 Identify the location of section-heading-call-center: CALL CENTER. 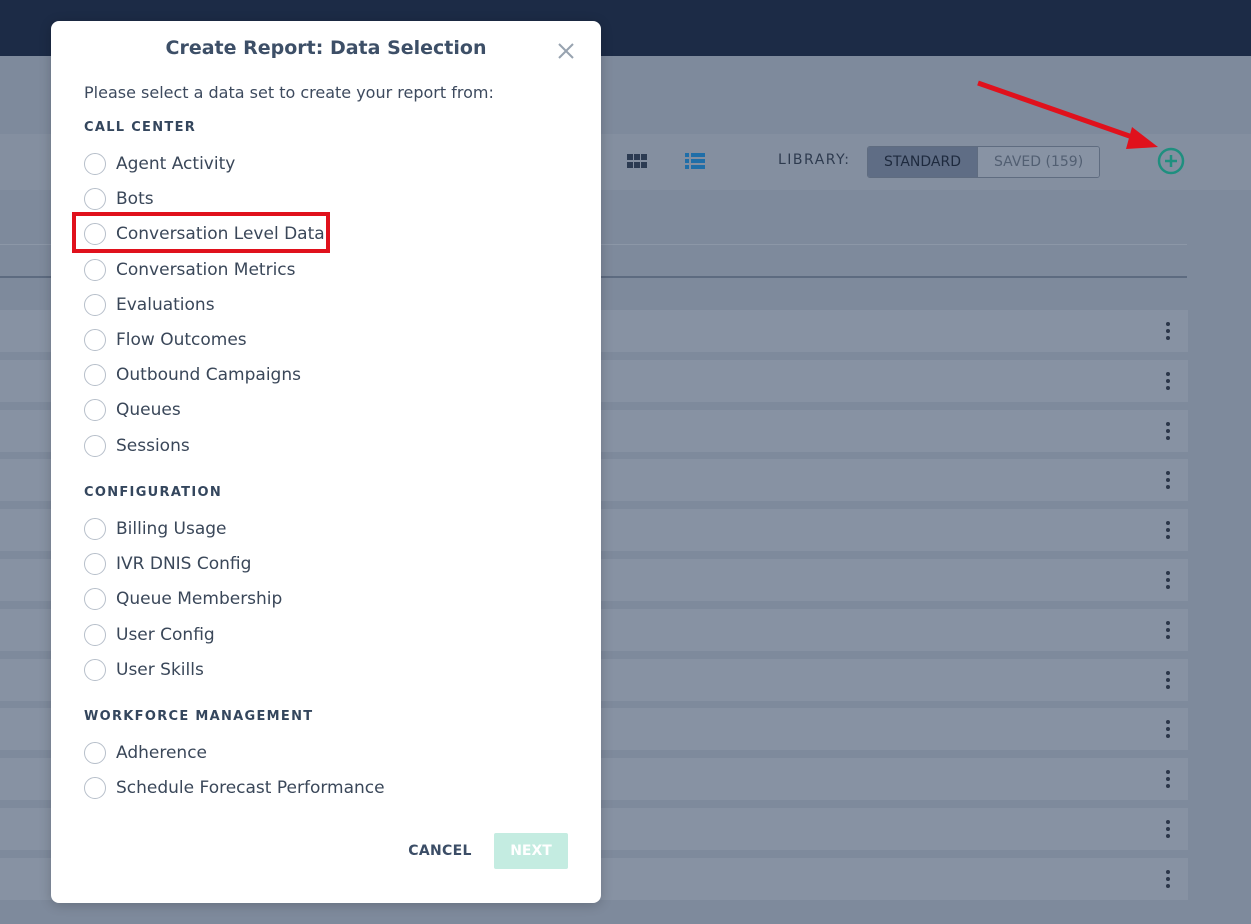
(140, 127).